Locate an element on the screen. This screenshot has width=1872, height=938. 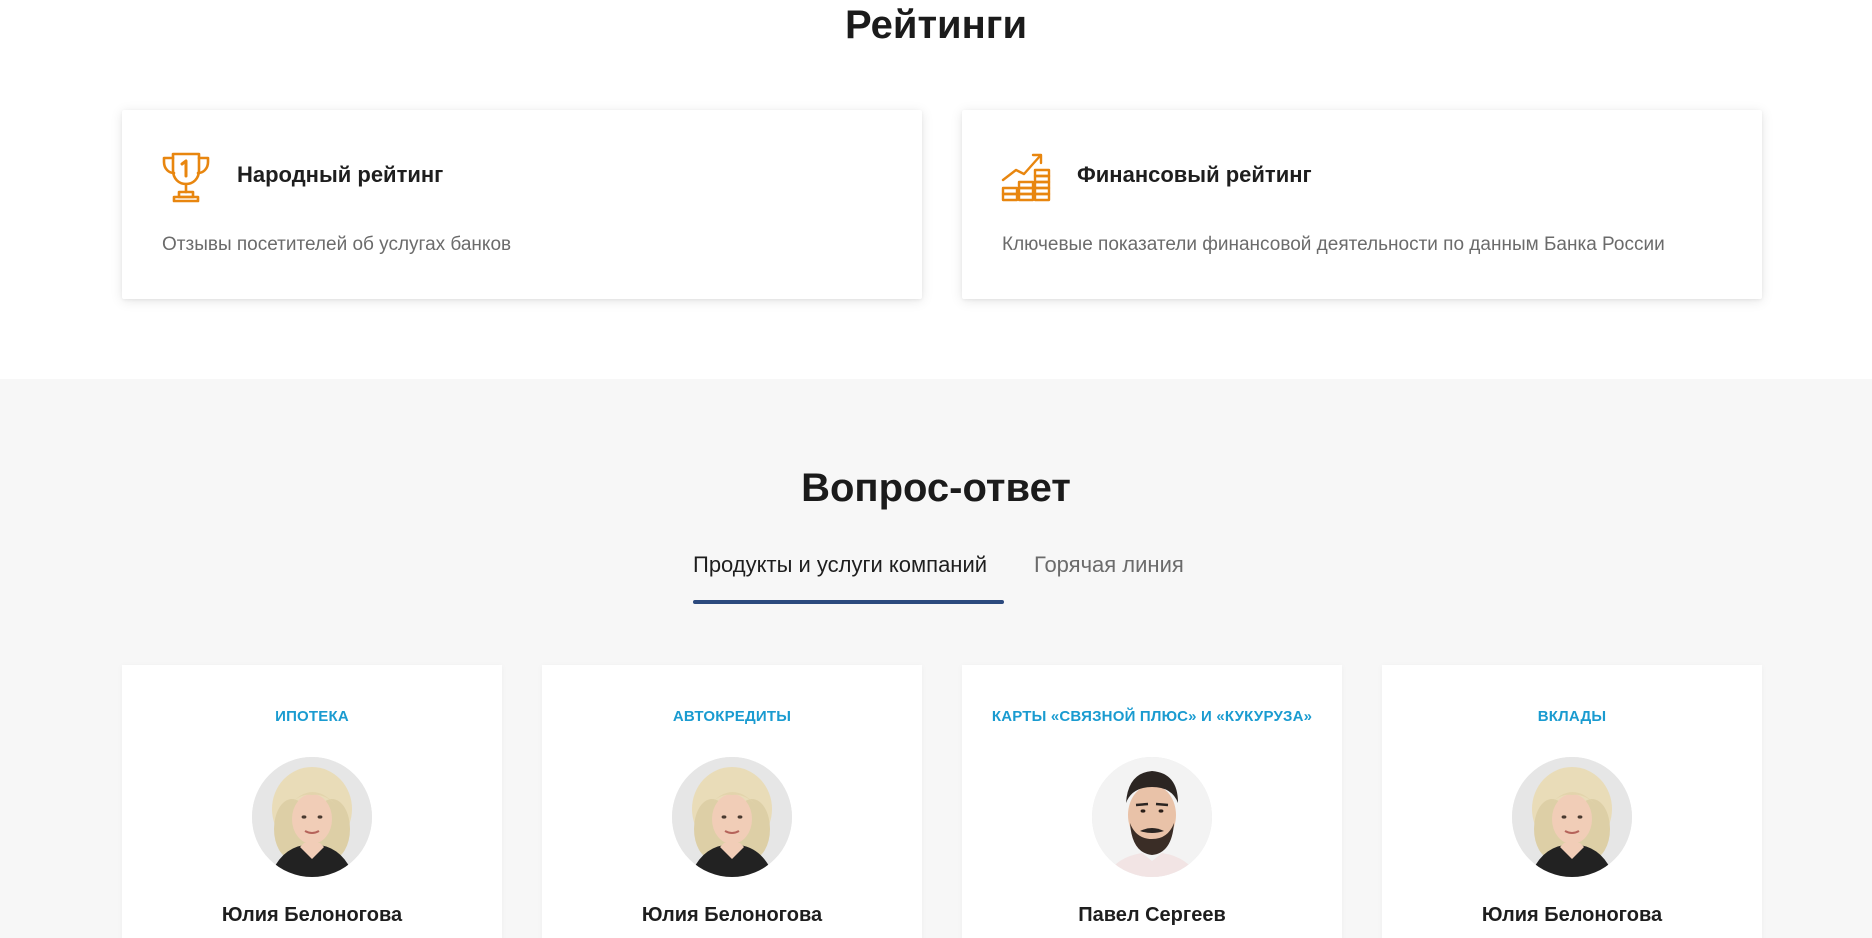
active-tab-indicator is located at coordinates (848, 602).